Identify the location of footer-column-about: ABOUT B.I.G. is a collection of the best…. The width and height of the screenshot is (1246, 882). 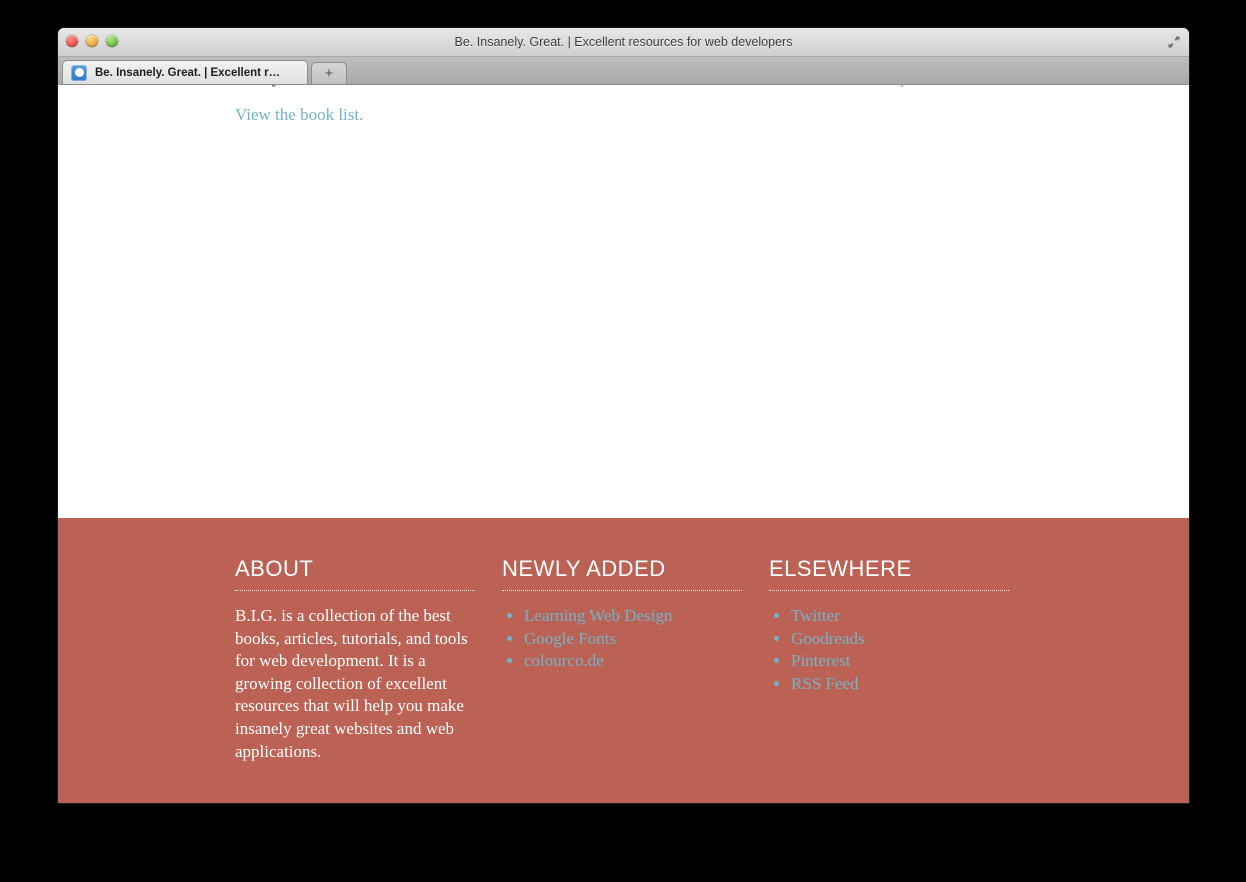
(355, 659).